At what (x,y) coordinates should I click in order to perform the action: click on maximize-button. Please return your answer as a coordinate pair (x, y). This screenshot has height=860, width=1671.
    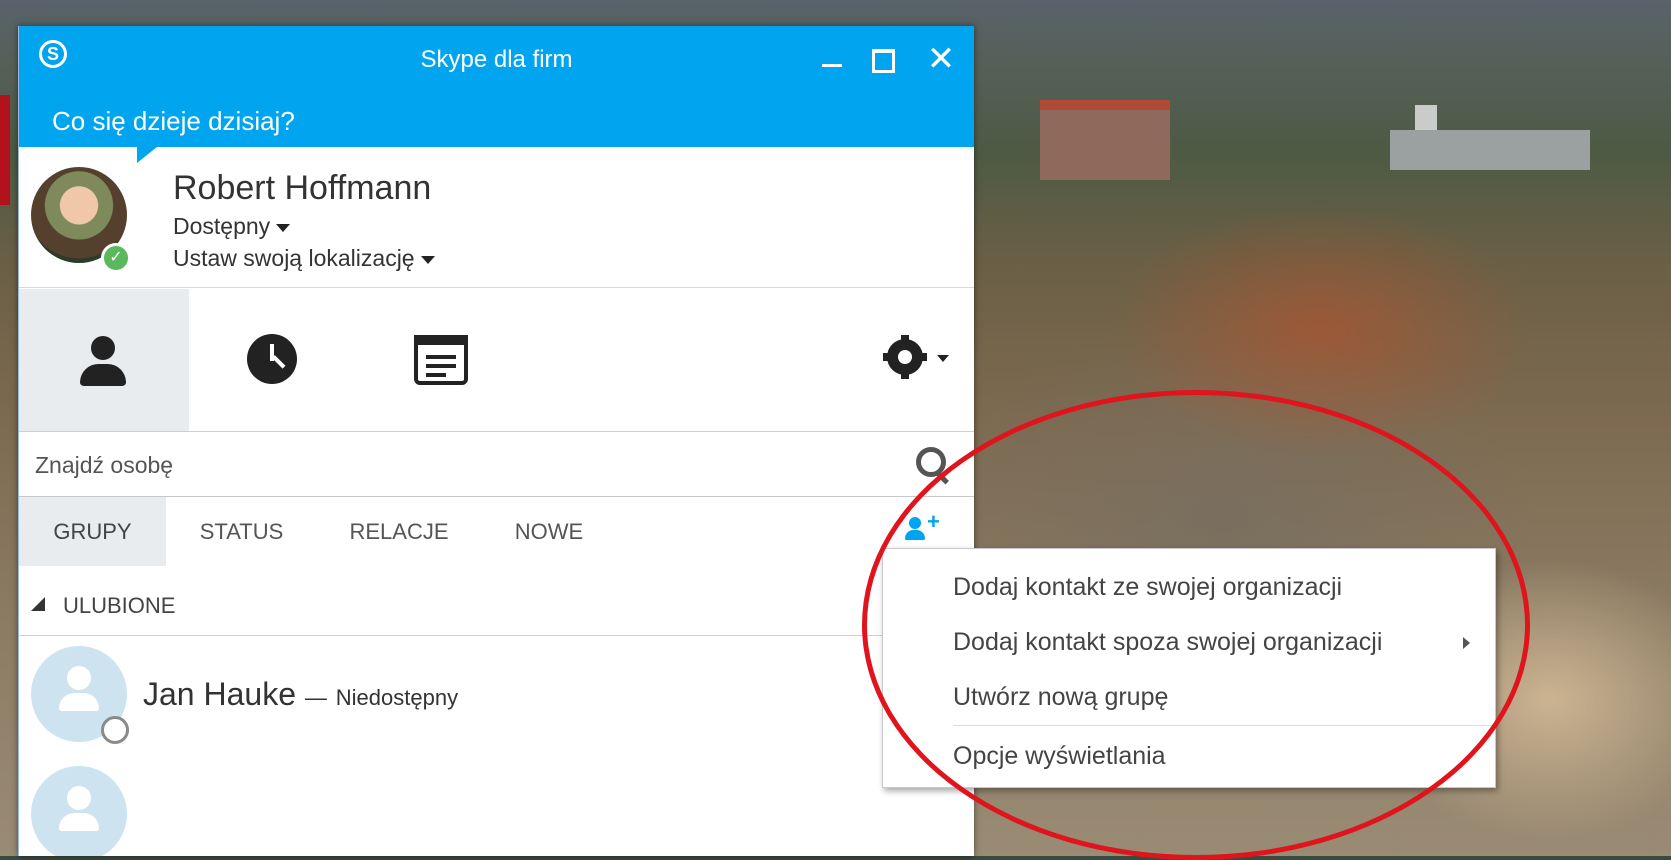
    Looking at the image, I should click on (881, 59).